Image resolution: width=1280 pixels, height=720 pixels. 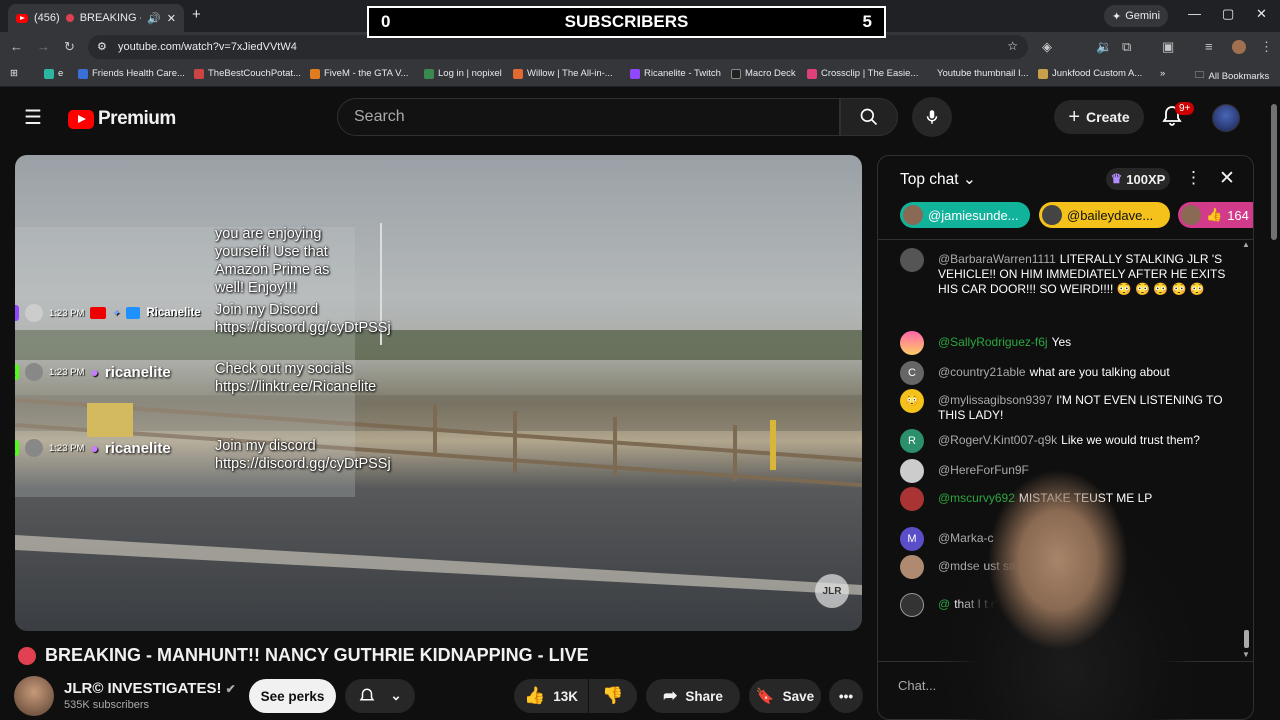 I want to click on gemini-button: ✦ Gemini, so click(x=1136, y=16).